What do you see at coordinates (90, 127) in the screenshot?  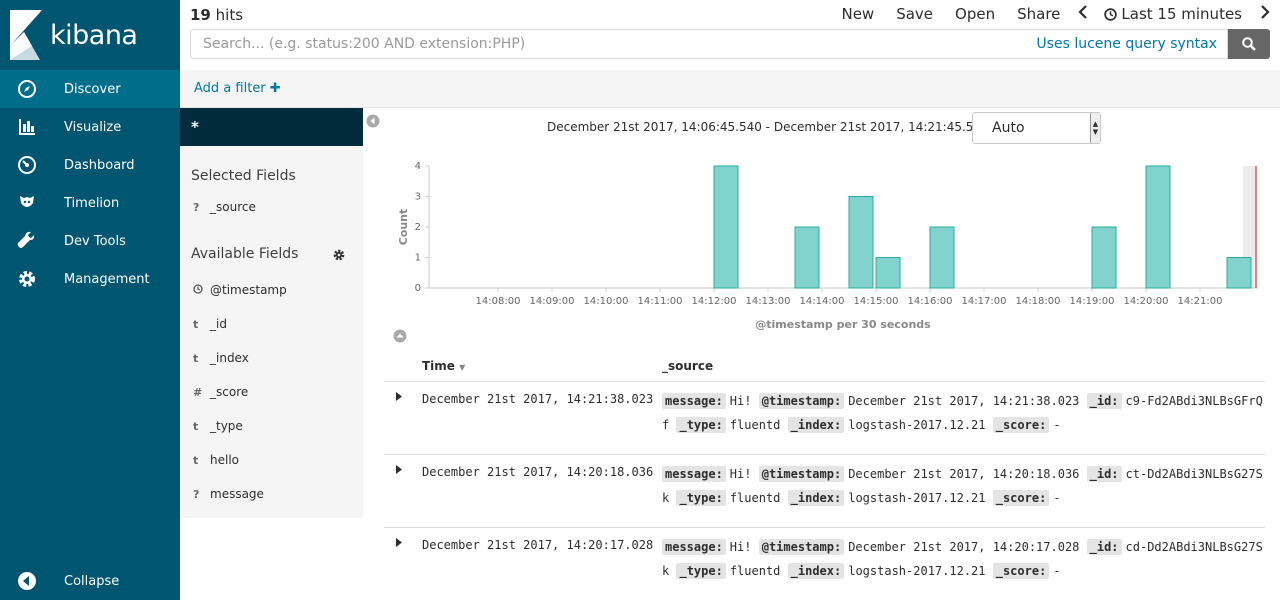 I see `sidebar-item-visualize: Visualize` at bounding box center [90, 127].